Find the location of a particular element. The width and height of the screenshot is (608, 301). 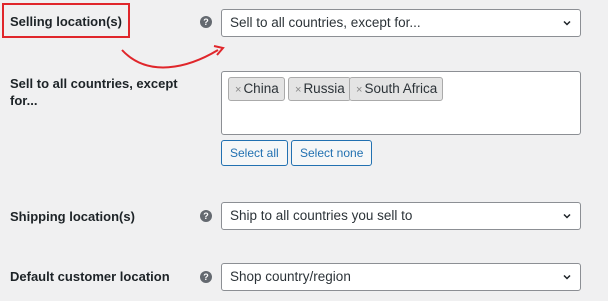

country-chip-china: × China is located at coordinates (256, 89).